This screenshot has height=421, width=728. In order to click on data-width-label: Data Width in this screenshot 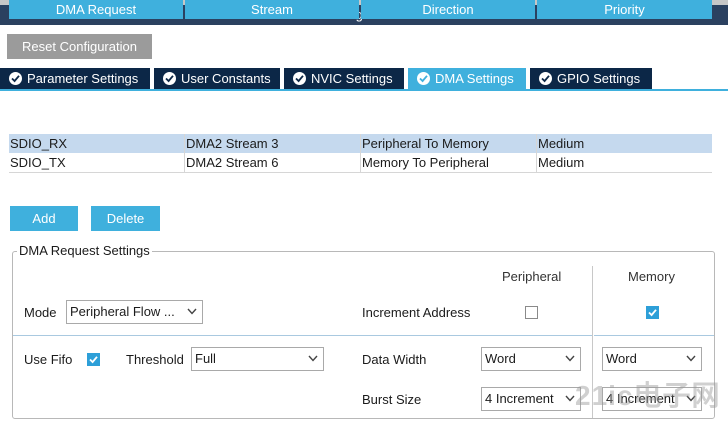, I will do `click(394, 359)`.